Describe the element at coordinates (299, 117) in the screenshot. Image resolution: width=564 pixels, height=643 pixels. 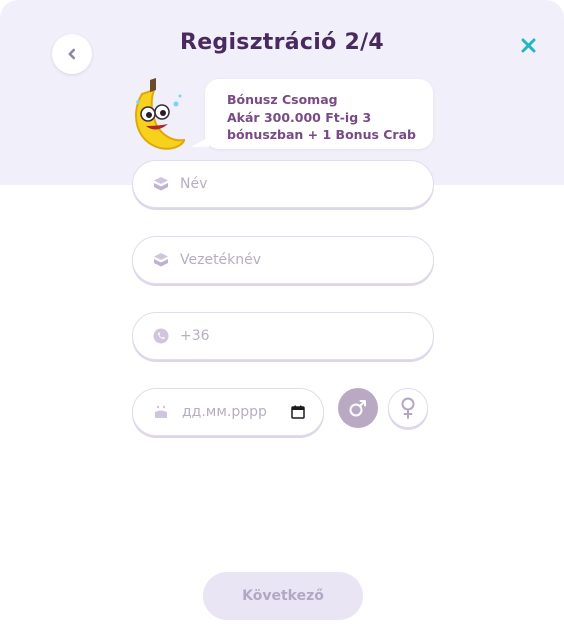
I see `bonus-line: Akár 300.000 Ft-ig 3` at that location.